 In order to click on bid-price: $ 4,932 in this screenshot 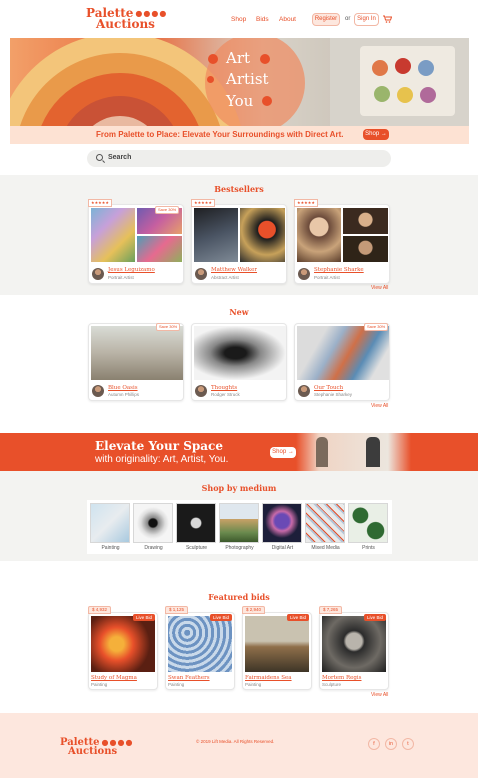, I will do `click(100, 610)`.